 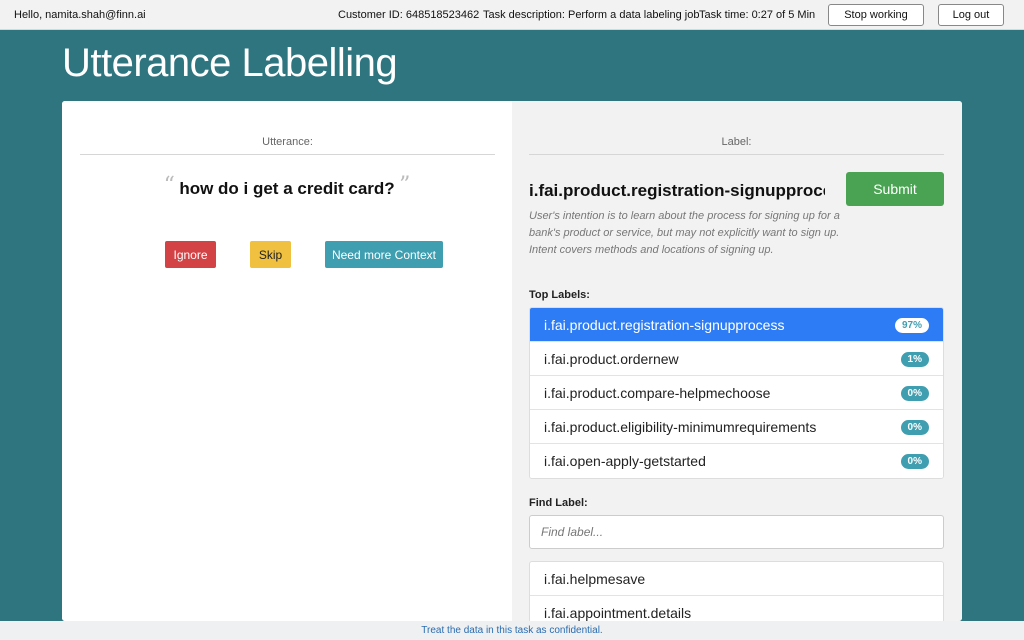 What do you see at coordinates (664, 325) in the screenshot?
I see `top-label-text: i.fai.product.registration-signupprocess` at bounding box center [664, 325].